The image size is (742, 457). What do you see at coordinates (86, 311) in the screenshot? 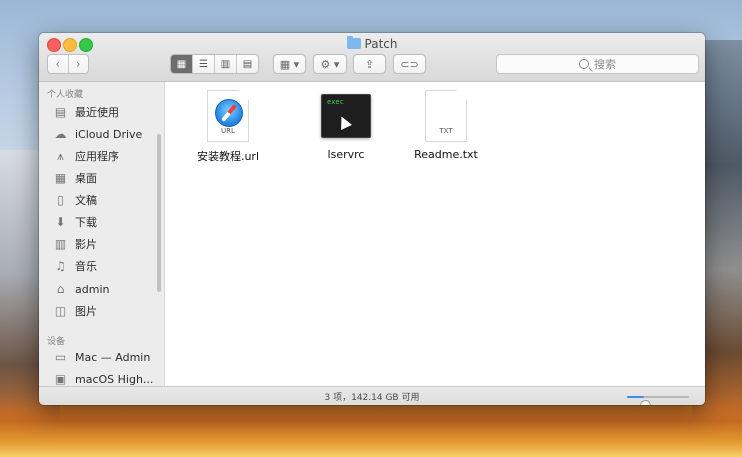
I see `sidebar-item-label: 图片` at bounding box center [86, 311].